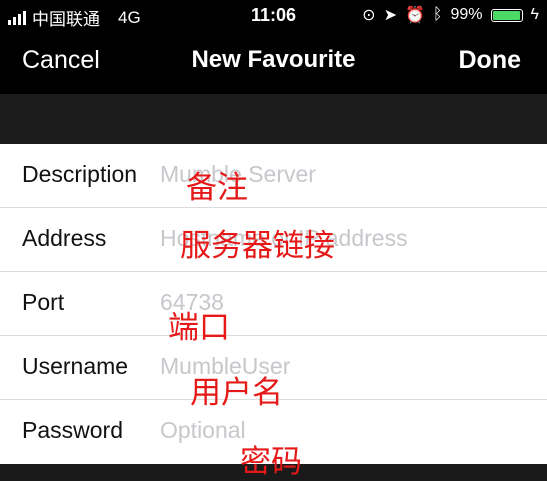 Image resolution: width=547 pixels, height=481 pixels. I want to click on bluetooth-icon: ᛒ, so click(437, 14).